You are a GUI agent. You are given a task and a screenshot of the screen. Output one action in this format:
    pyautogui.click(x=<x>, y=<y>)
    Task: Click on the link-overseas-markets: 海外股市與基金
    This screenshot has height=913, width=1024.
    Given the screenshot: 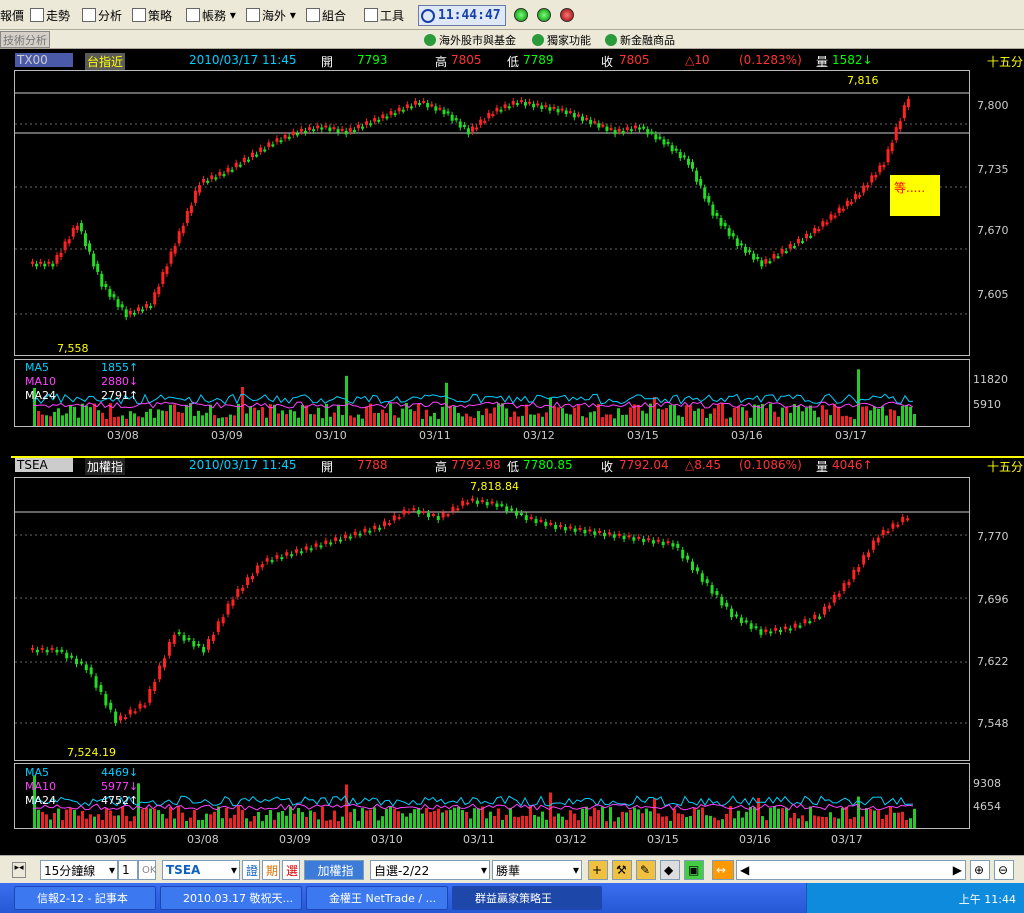 What is the action you would take?
    pyautogui.click(x=470, y=40)
    